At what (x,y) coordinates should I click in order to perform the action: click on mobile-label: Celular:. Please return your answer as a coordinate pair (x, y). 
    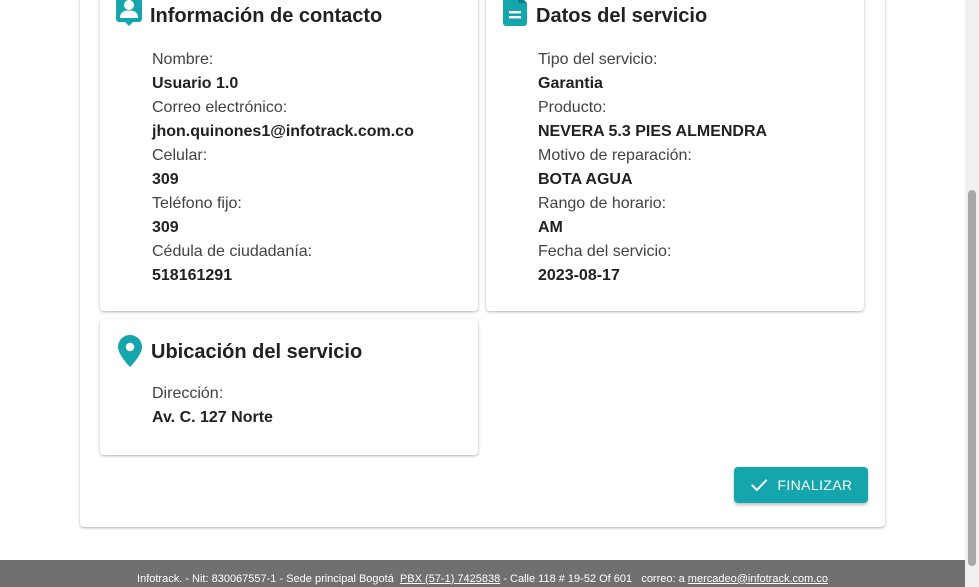
    Looking at the image, I should click on (180, 155).